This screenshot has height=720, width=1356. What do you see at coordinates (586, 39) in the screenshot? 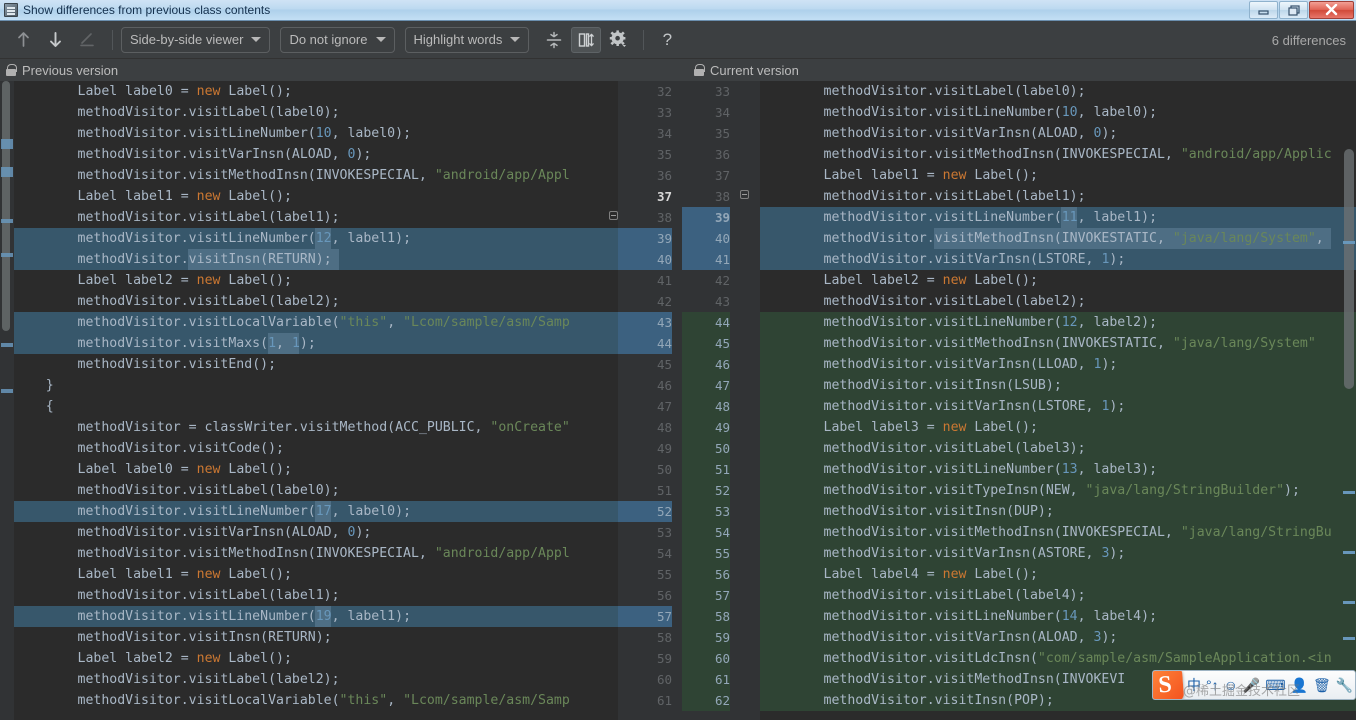
I see `synchronize-scroll-button` at bounding box center [586, 39].